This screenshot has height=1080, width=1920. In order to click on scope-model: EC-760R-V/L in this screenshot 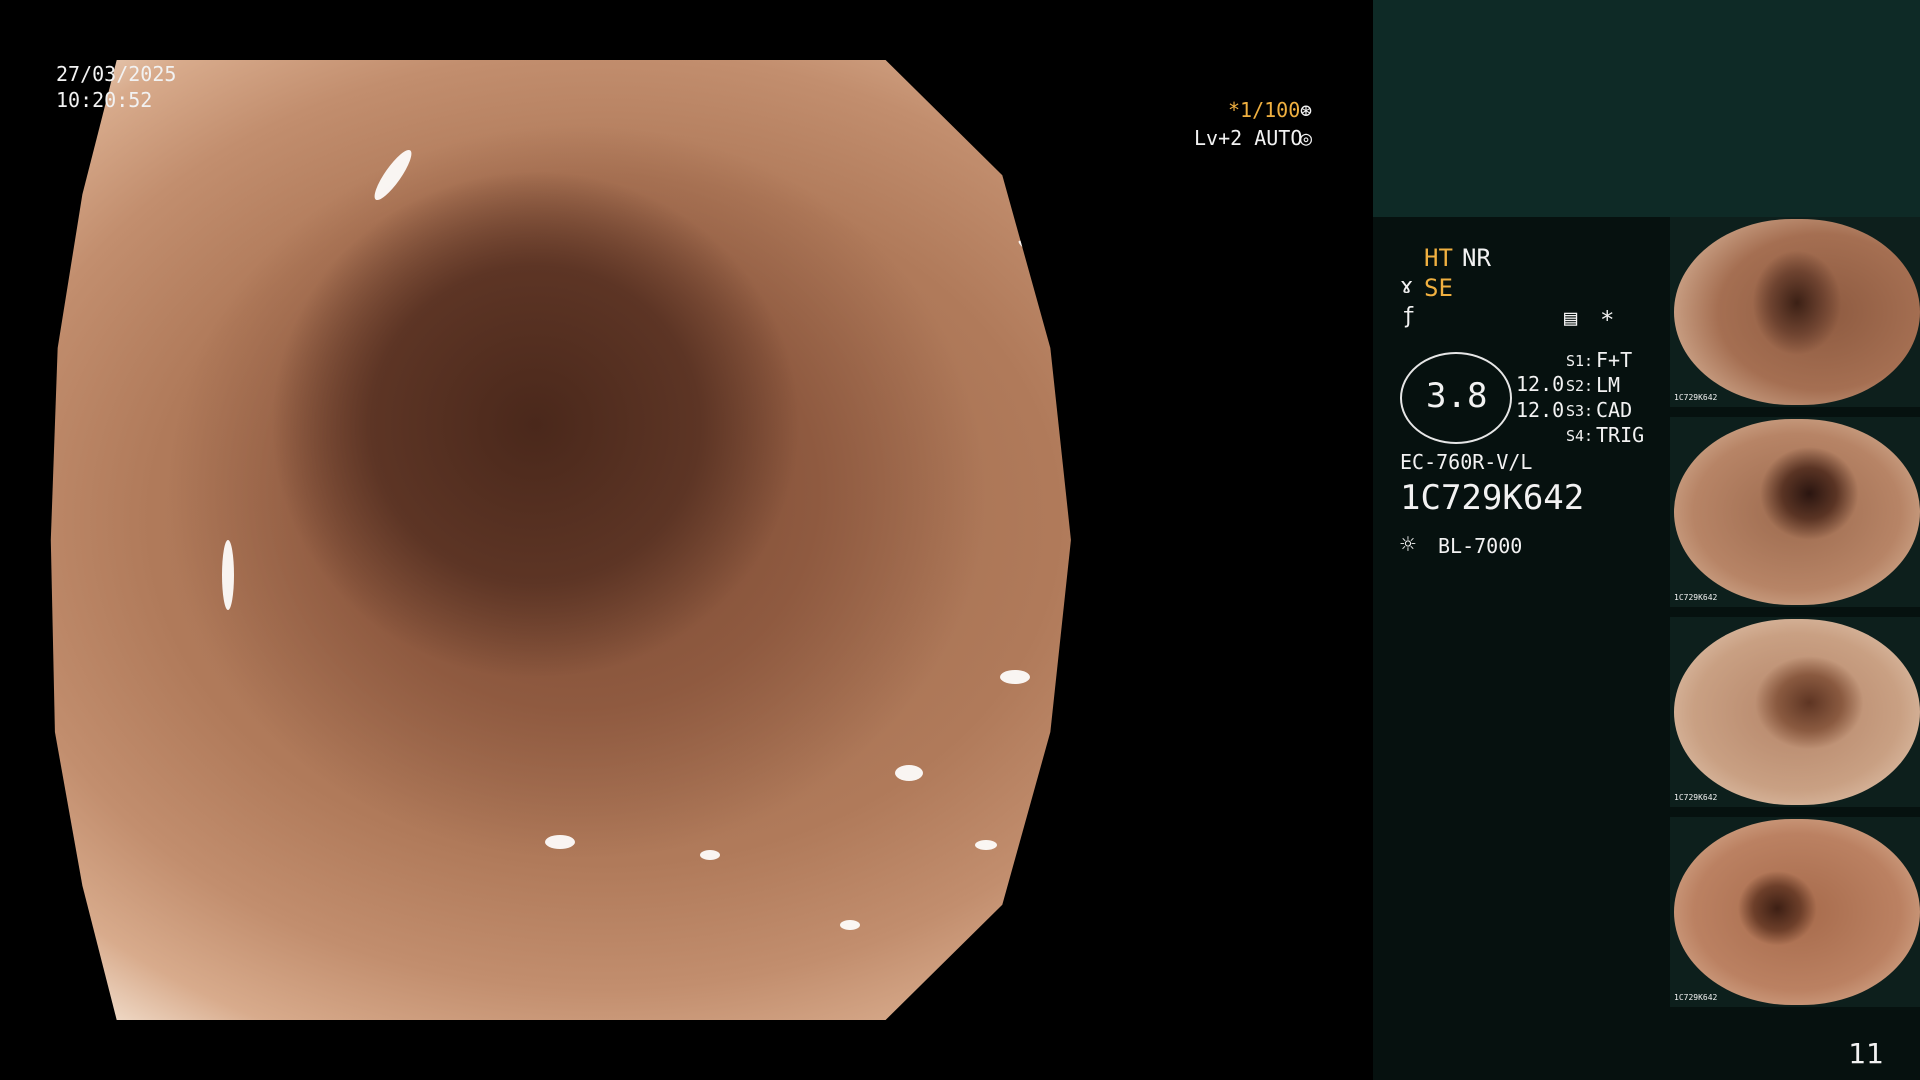, I will do `click(1466, 462)`.